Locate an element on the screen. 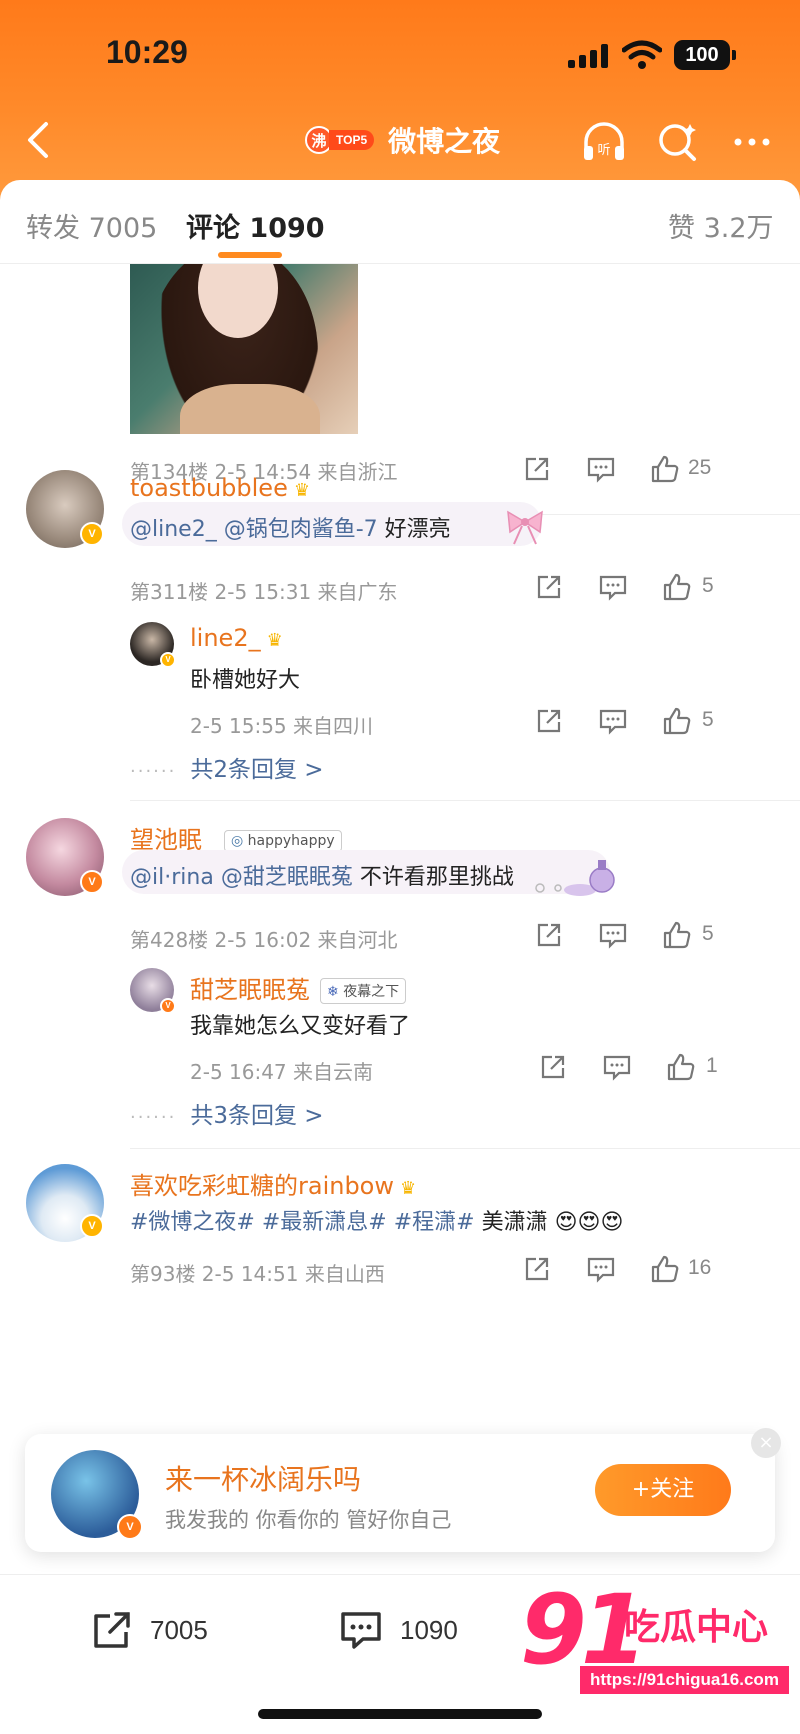 This screenshot has height=1734, width=800. wifi-icon is located at coordinates (642, 54).